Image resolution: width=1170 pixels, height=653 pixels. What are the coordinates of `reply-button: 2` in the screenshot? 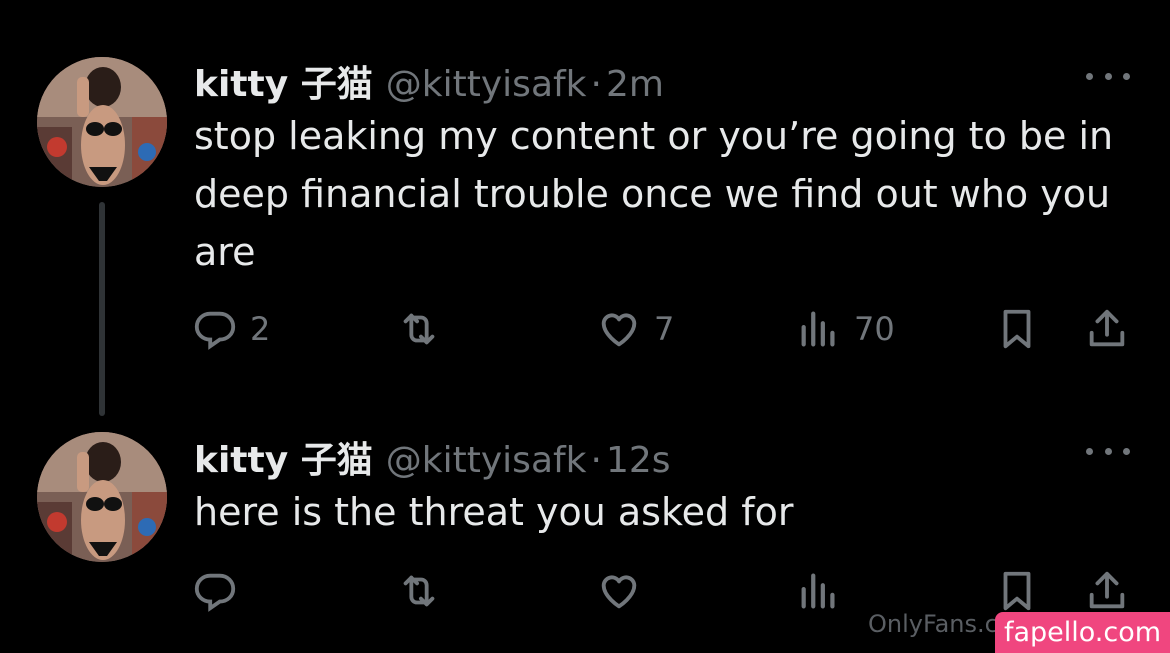 It's located at (231, 329).